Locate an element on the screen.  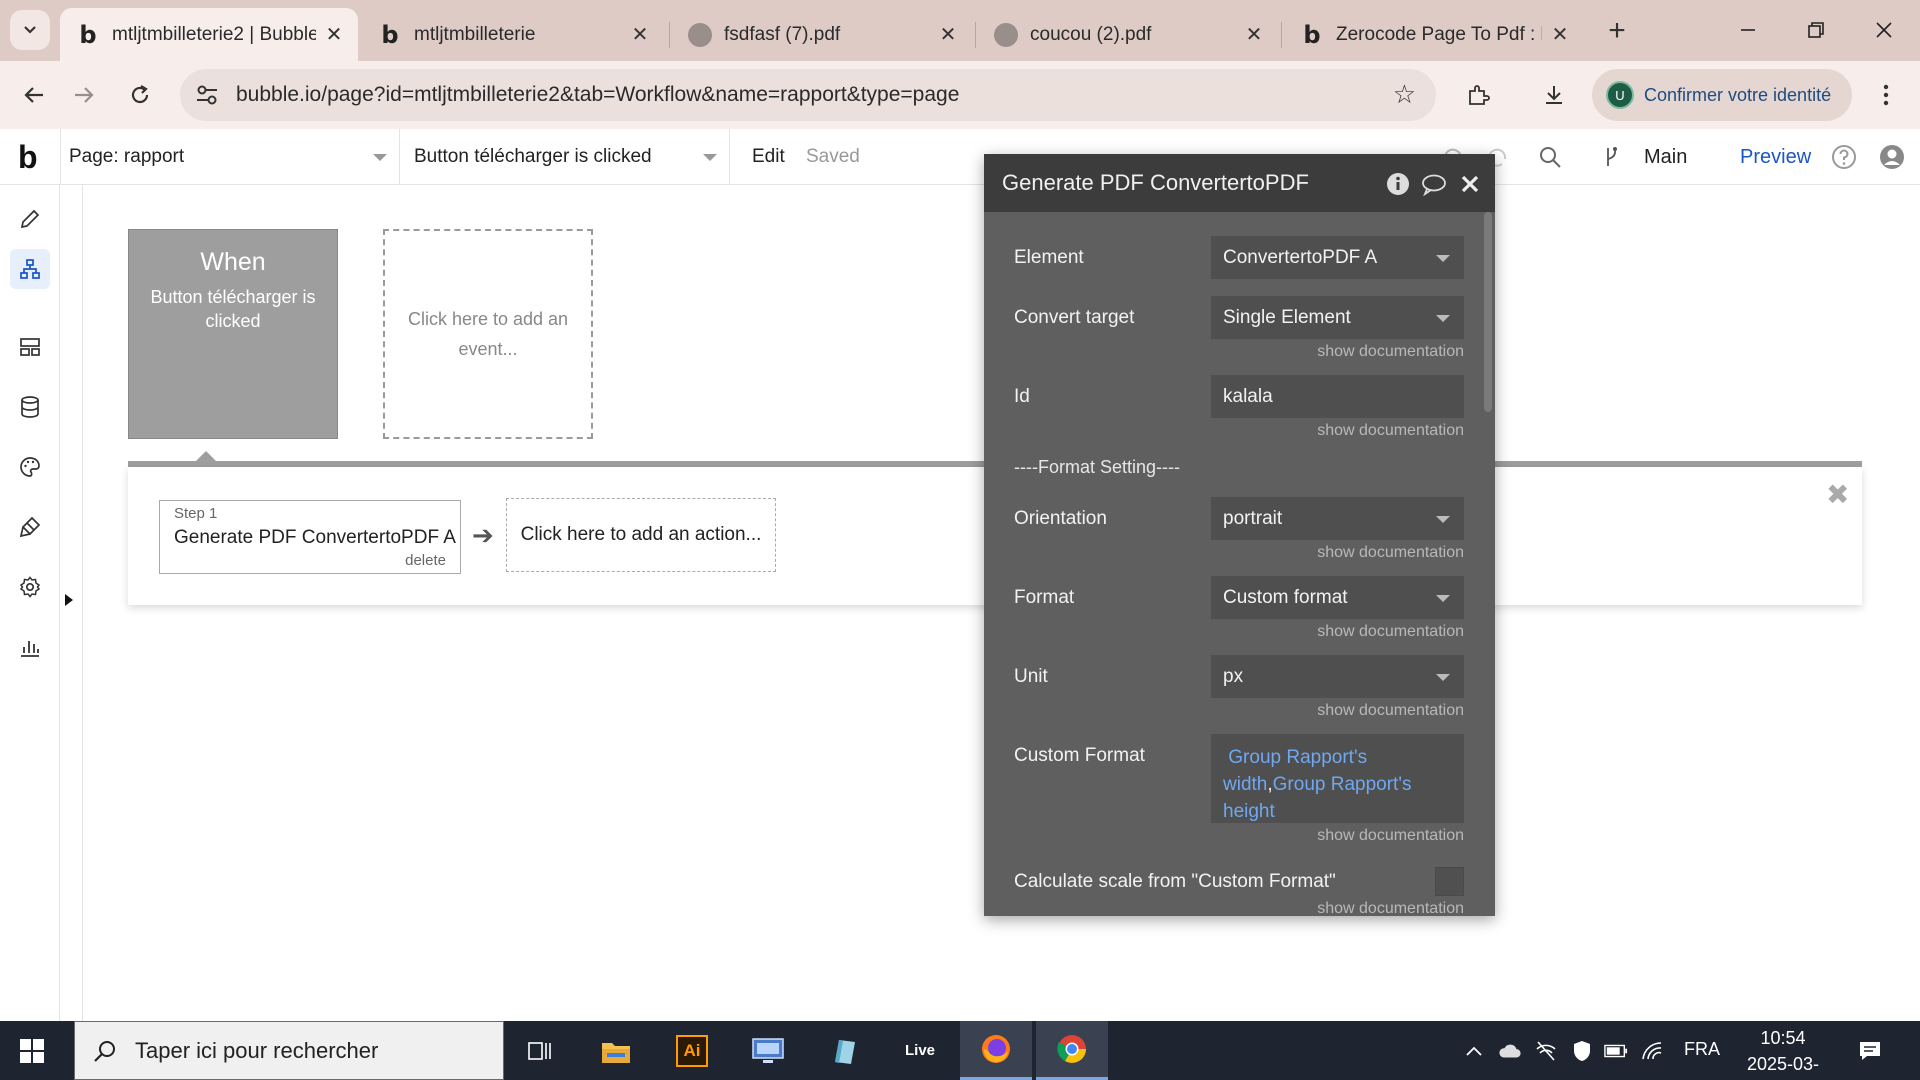
design-tab is located at coordinates (30, 219).